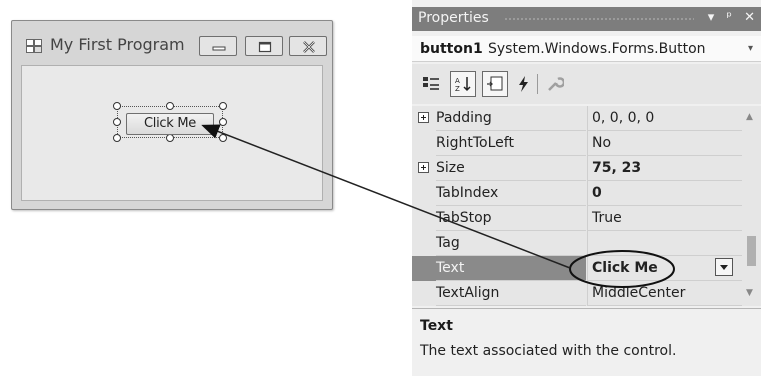 The image size is (761, 376). What do you see at coordinates (170, 106) in the screenshot?
I see `resize-handle-n` at bounding box center [170, 106].